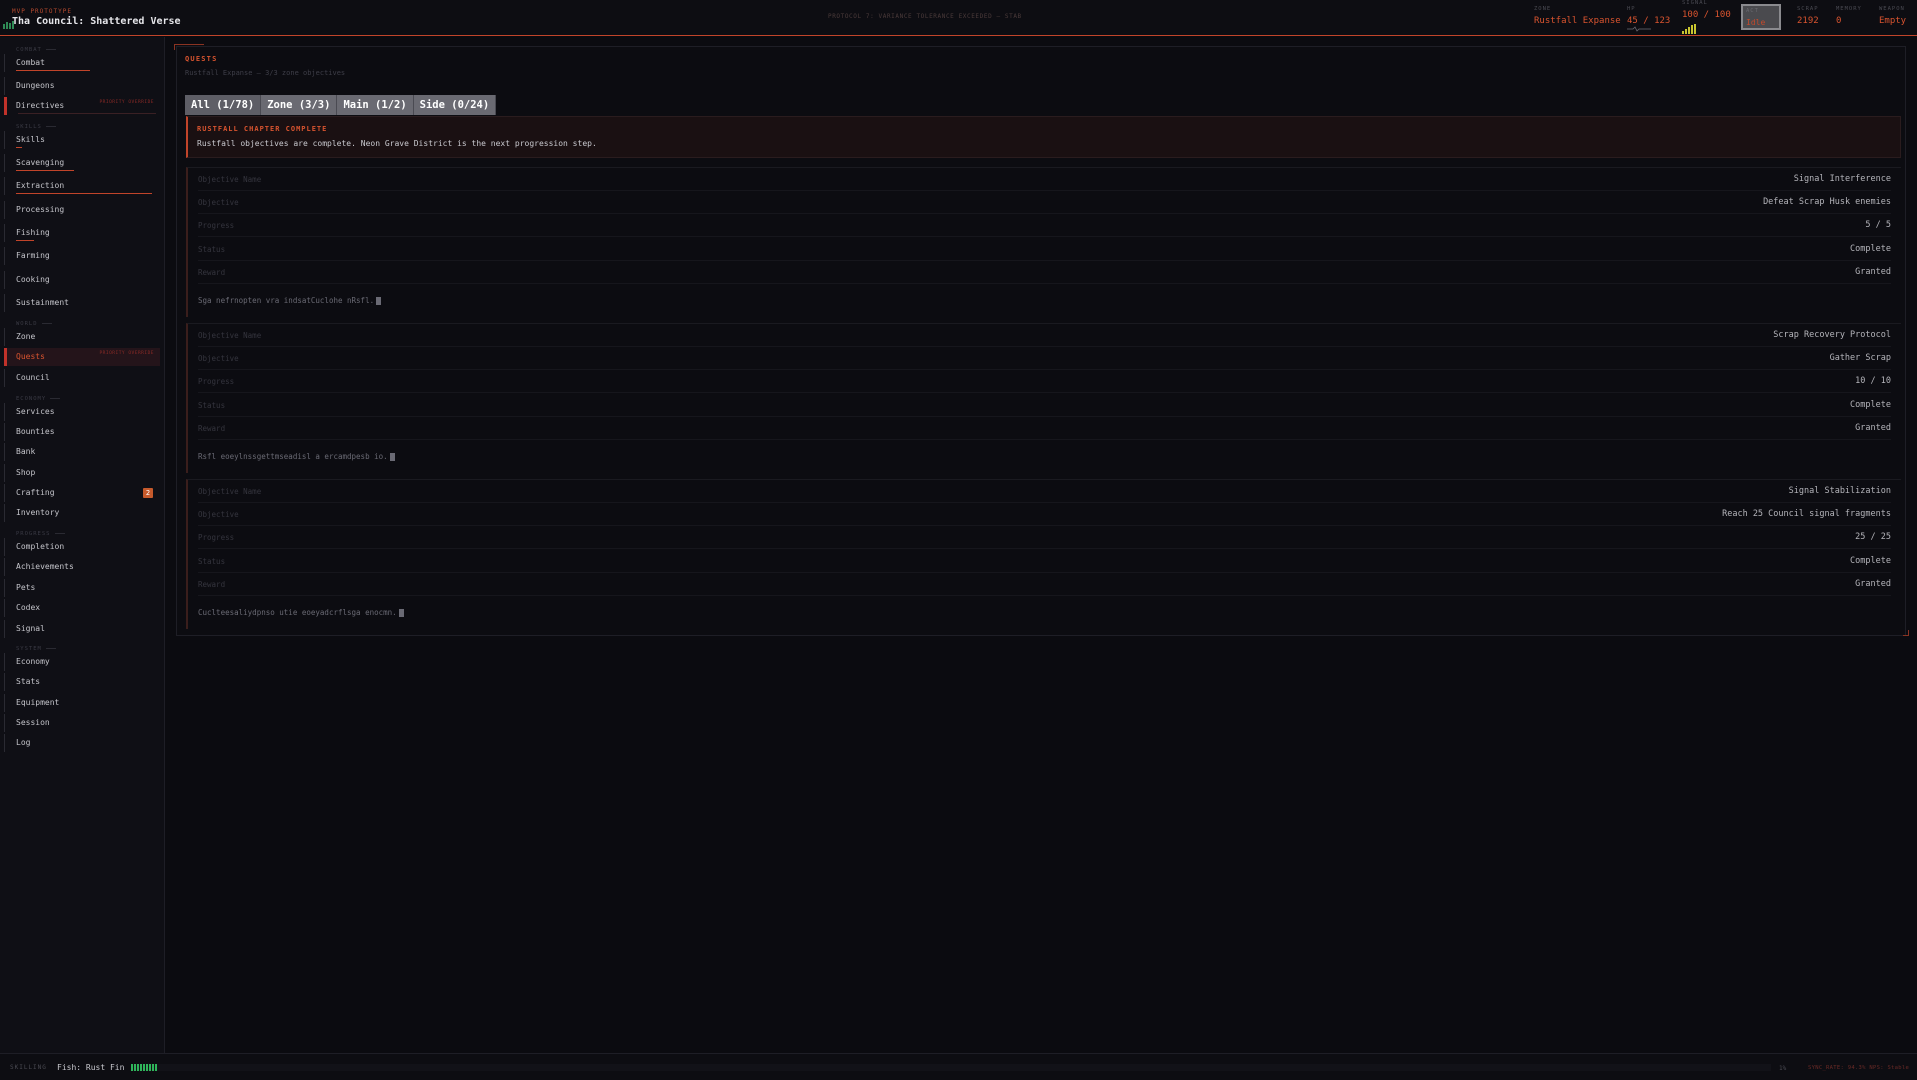 Image resolution: width=1917 pixels, height=1080 pixels. Describe the element at coordinates (375, 105) in the screenshot. I see `tab-main: Main (1/2)` at that location.